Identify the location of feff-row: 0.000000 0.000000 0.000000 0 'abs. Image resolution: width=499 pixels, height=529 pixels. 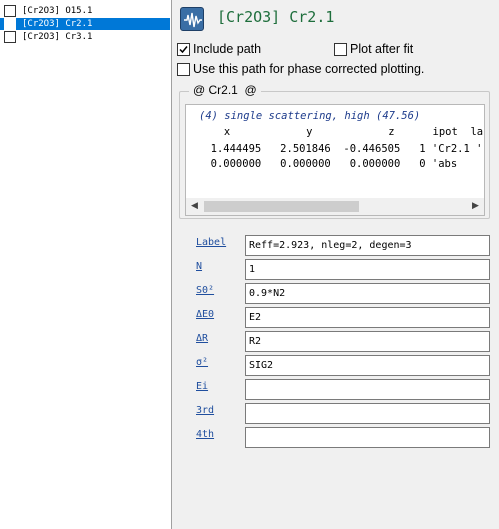
(337, 164).